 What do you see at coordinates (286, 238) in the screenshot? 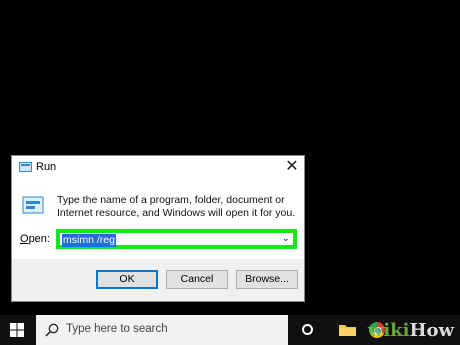
I see `chevron-down-icon: ⌄` at bounding box center [286, 238].